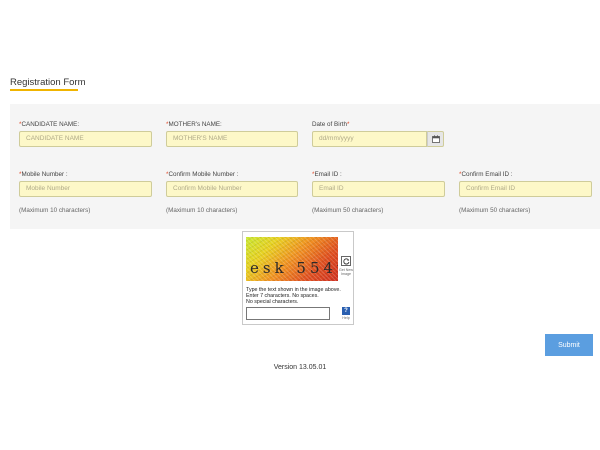 The image size is (600, 450). Describe the element at coordinates (486, 174) in the screenshot. I see `confirm-email-id-label: *Confirm Email ID :` at that location.